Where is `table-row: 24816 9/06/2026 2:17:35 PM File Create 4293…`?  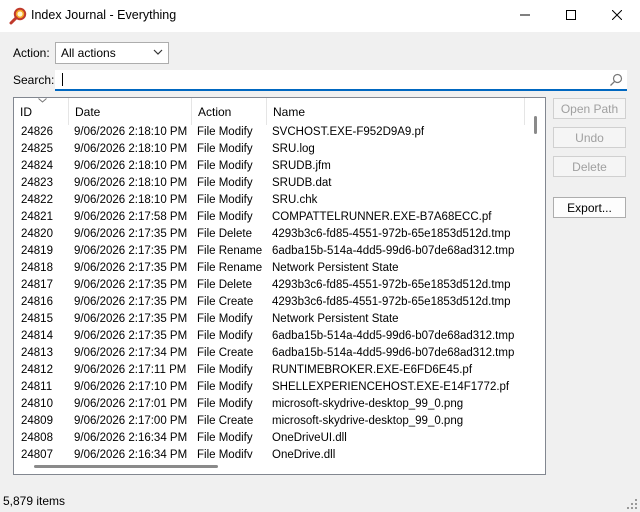
table-row: 24816 9/06/2026 2:17:35 PM File Create 4293… is located at coordinates (270, 303).